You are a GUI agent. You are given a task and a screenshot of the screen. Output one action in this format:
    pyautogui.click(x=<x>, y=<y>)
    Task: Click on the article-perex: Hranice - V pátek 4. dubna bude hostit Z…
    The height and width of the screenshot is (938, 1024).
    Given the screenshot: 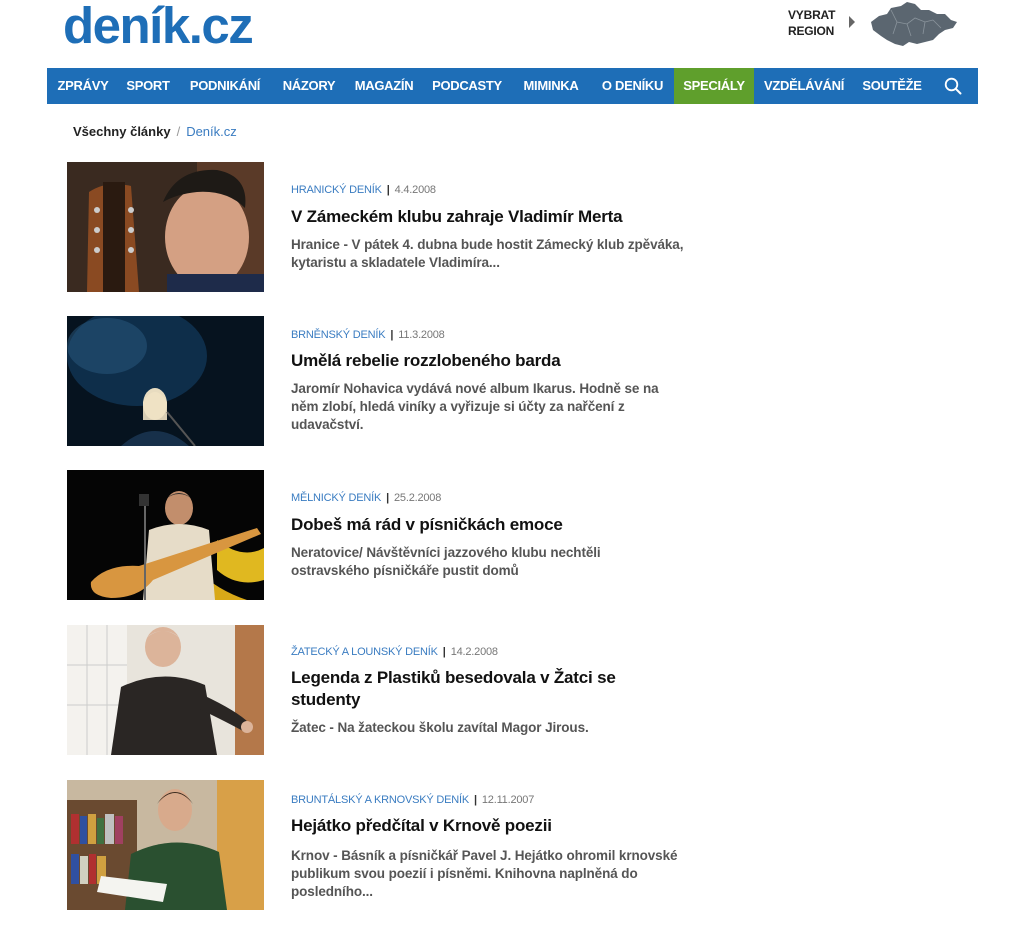 What is the action you would take?
    pyautogui.click(x=487, y=253)
    